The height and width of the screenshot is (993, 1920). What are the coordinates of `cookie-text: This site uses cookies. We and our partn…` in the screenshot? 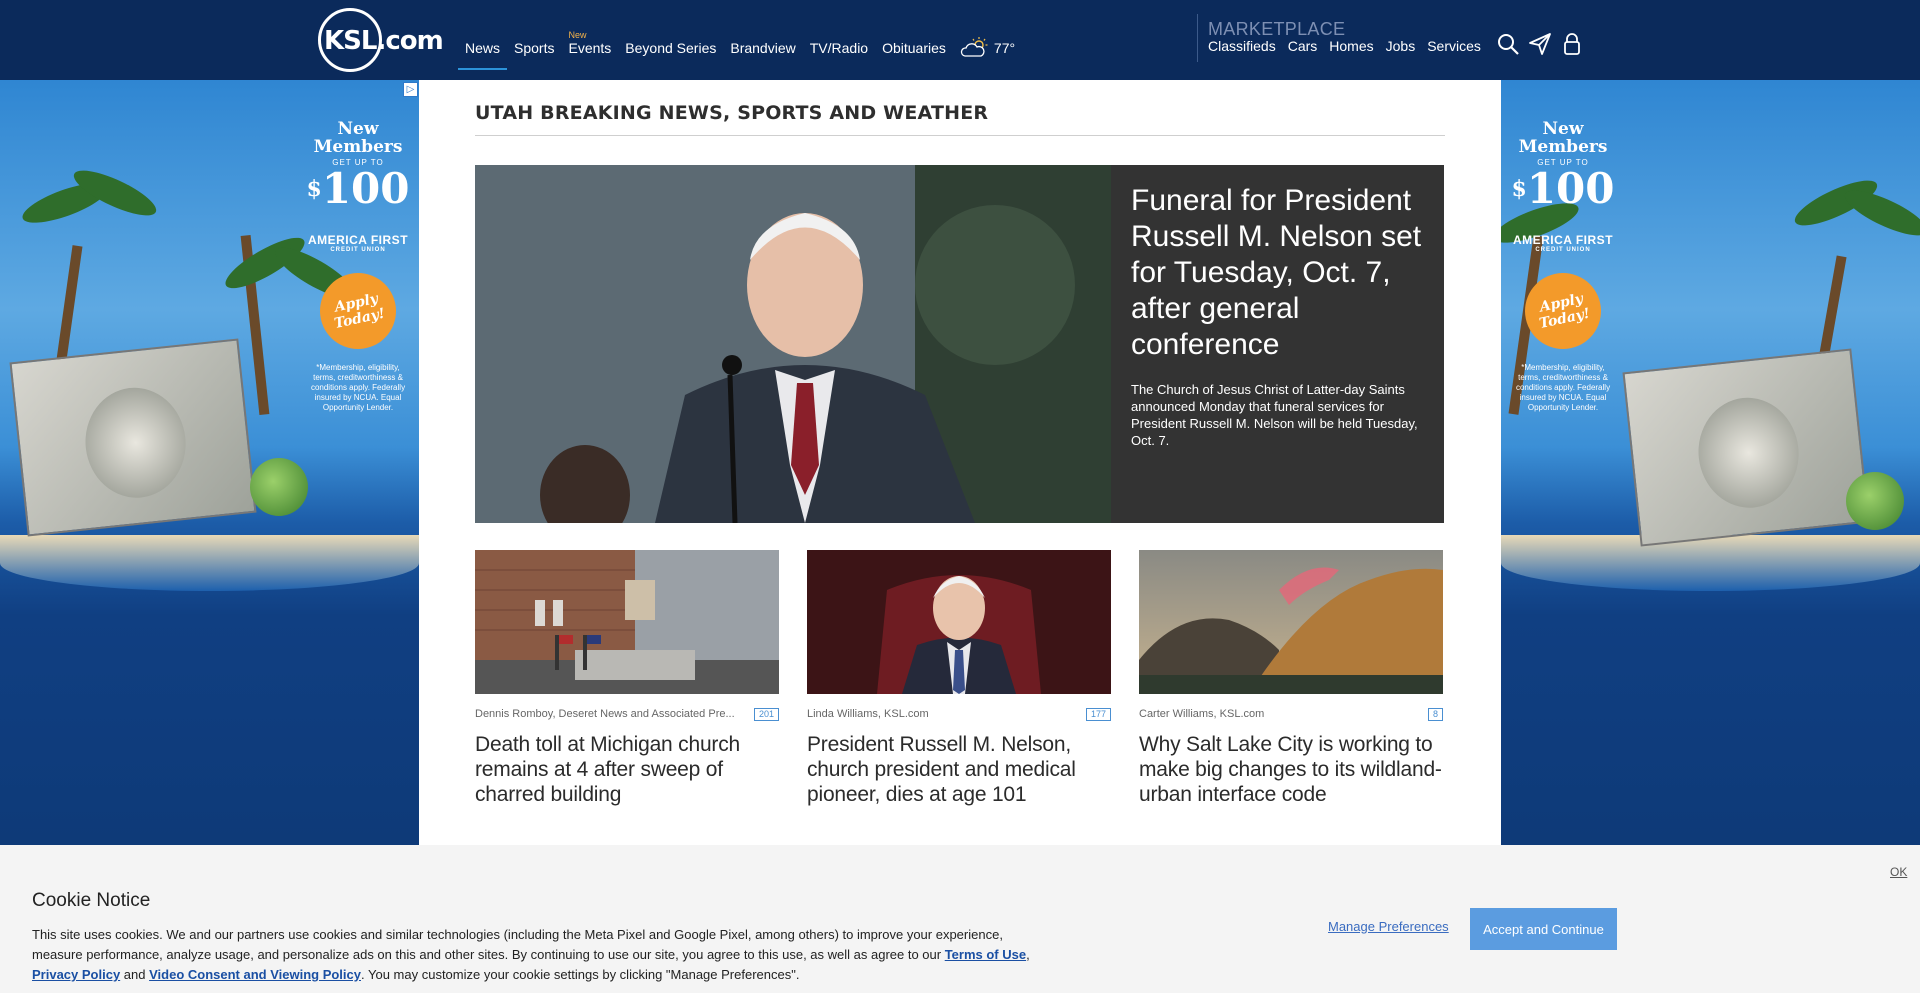 It's located at (531, 954).